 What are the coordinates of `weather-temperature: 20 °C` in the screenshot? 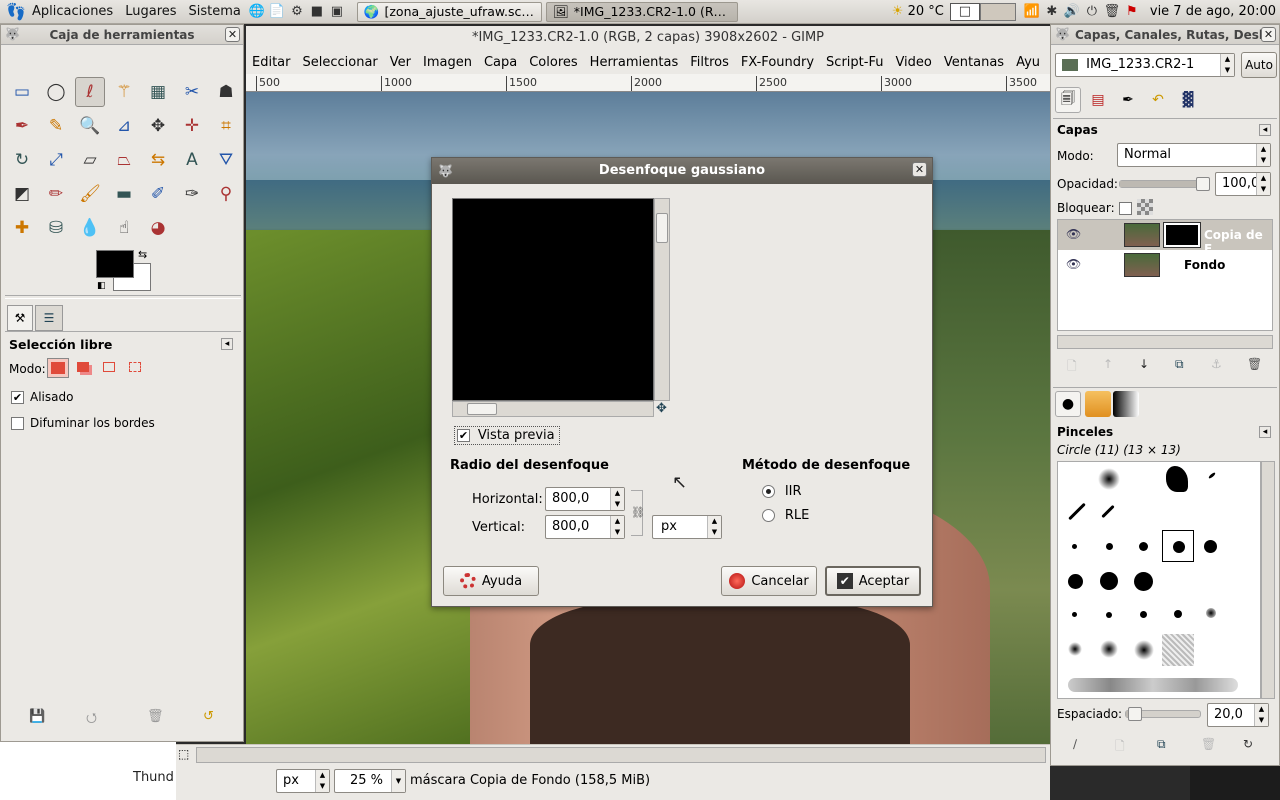 It's located at (926, 11).